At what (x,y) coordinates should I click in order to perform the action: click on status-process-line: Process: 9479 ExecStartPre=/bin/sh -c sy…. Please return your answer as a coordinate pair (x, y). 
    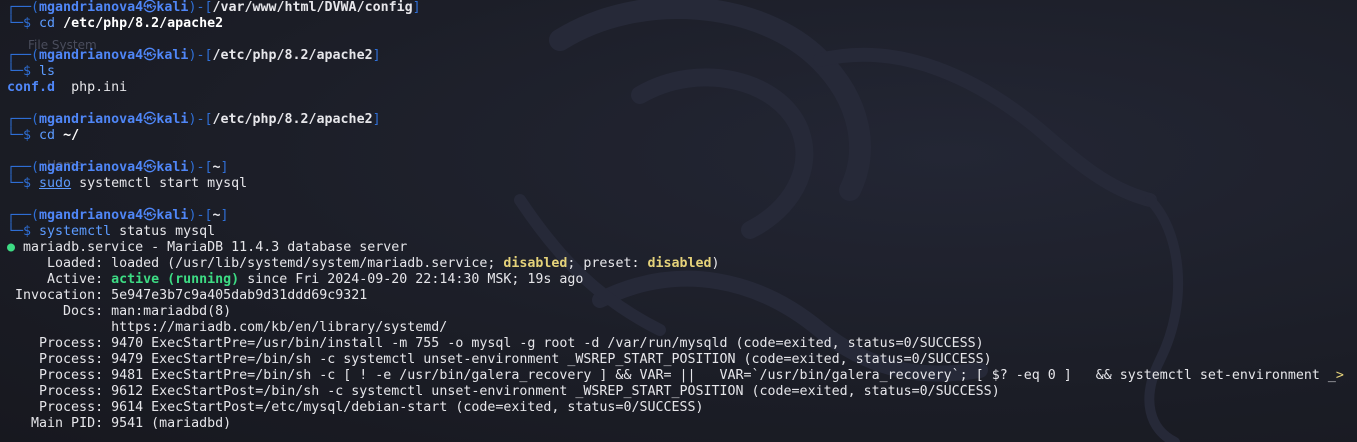
    Looking at the image, I should click on (682, 360).